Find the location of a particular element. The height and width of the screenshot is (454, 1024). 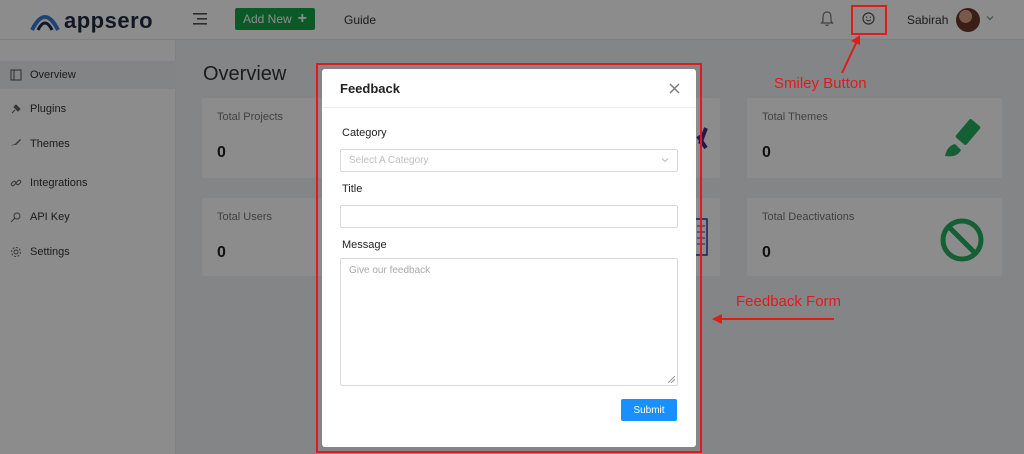

category-label: Category is located at coordinates (364, 133).